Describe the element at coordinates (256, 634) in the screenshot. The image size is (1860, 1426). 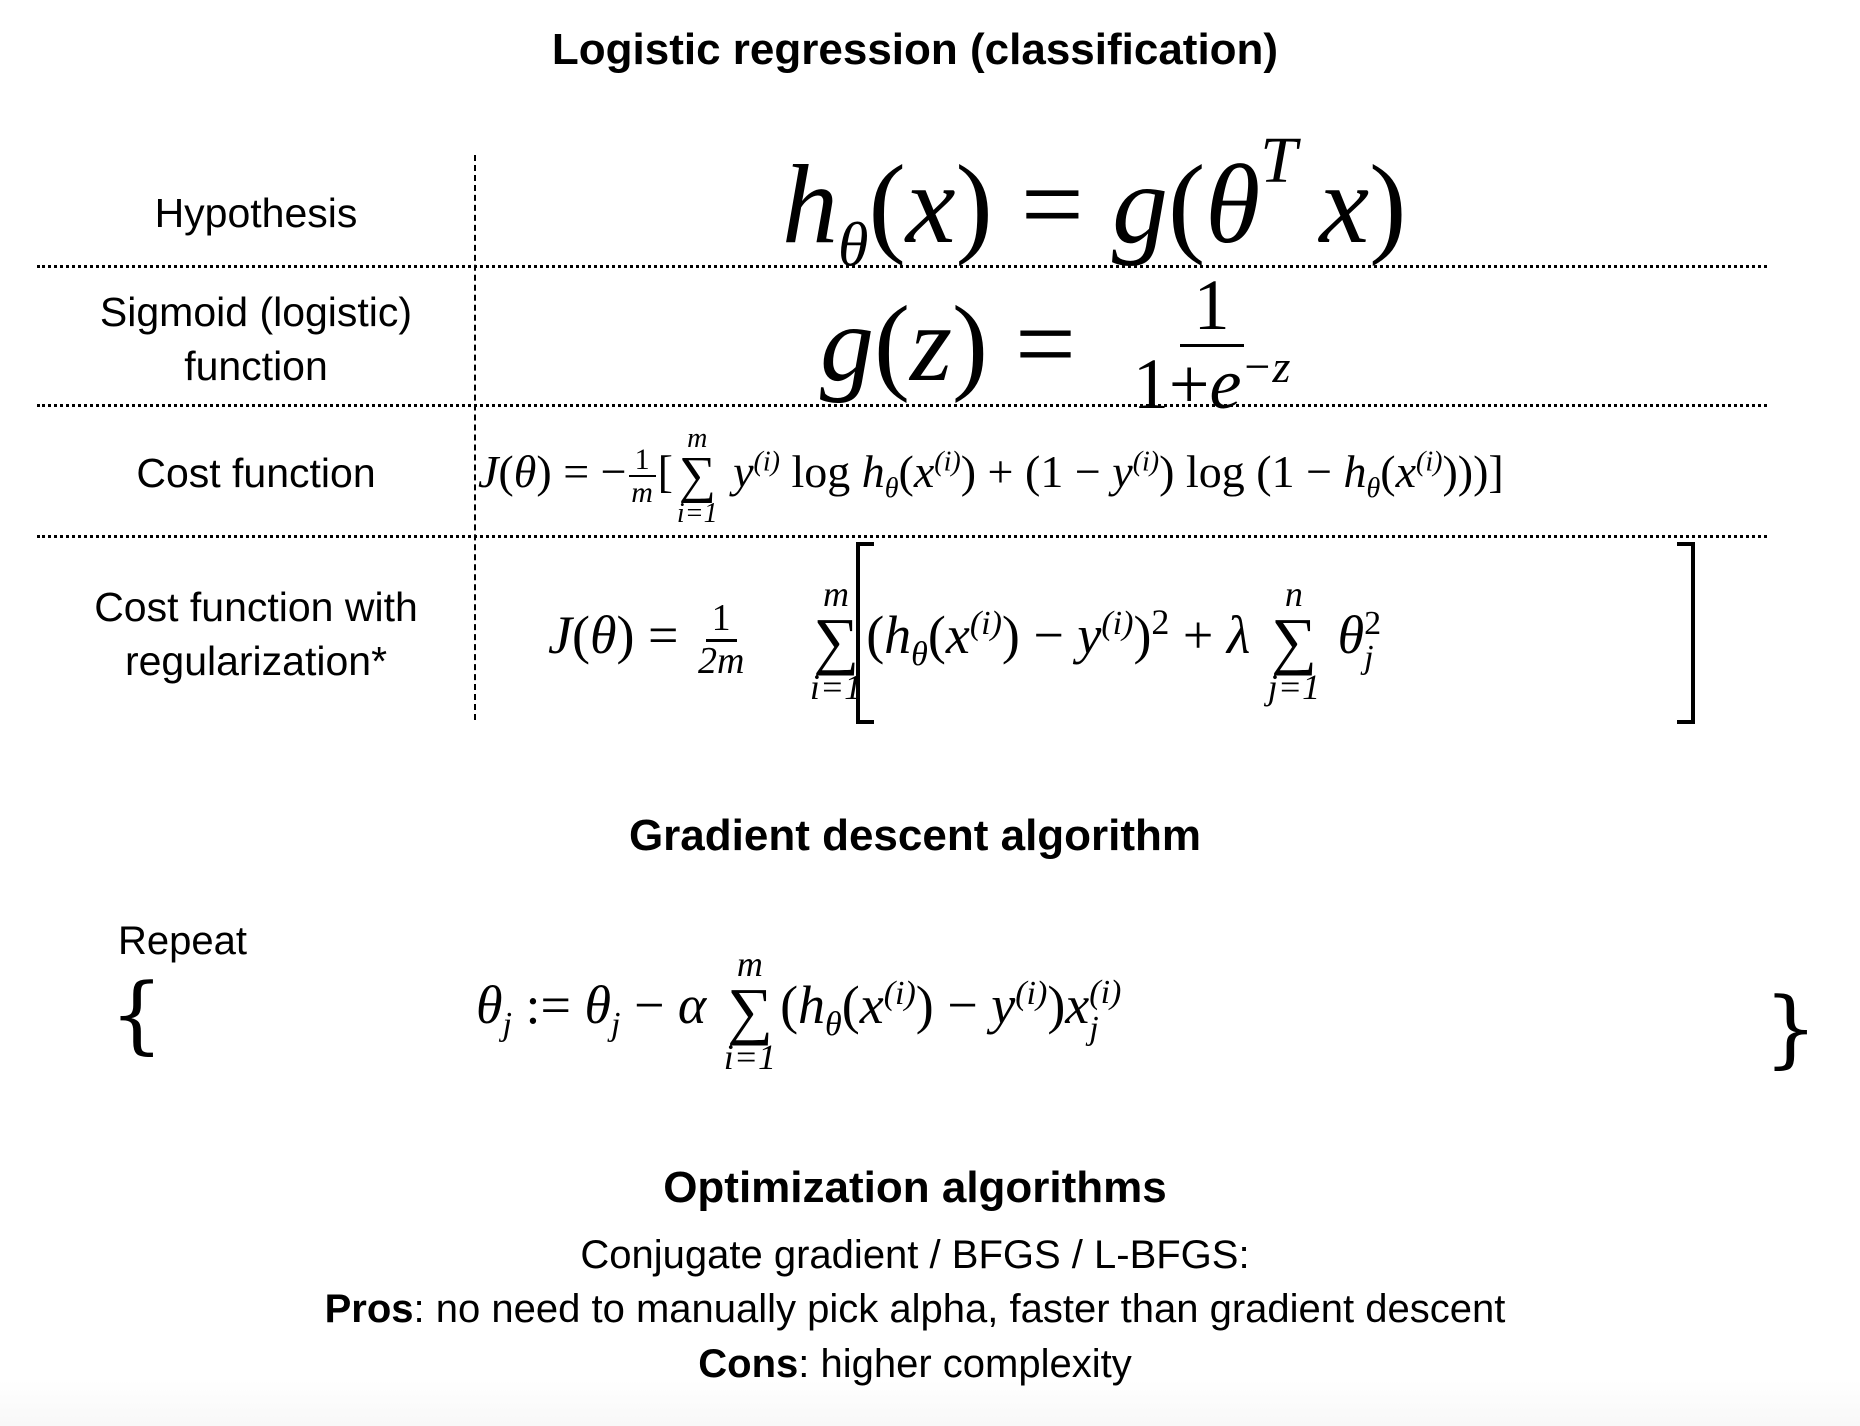
I see `row-label-cost-regularization: Cost function with regularization*` at that location.